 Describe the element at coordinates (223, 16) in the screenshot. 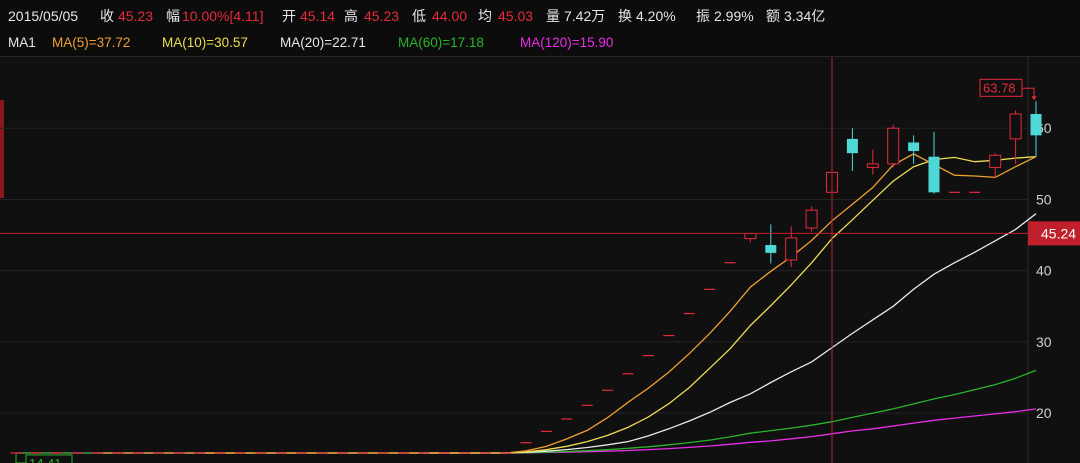

I see `change-value: 10.00%[4.11]` at that location.